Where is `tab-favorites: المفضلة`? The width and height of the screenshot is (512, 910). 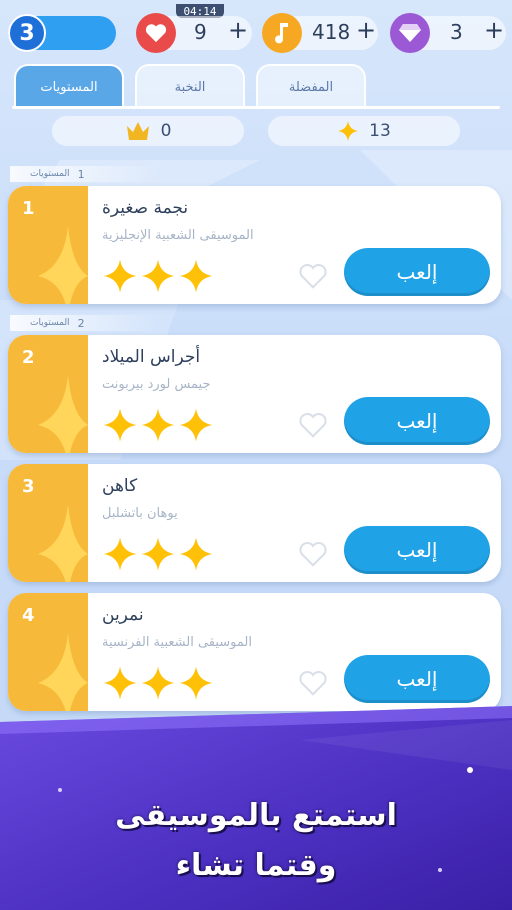
tab-favorites: المفضلة is located at coordinates (311, 86).